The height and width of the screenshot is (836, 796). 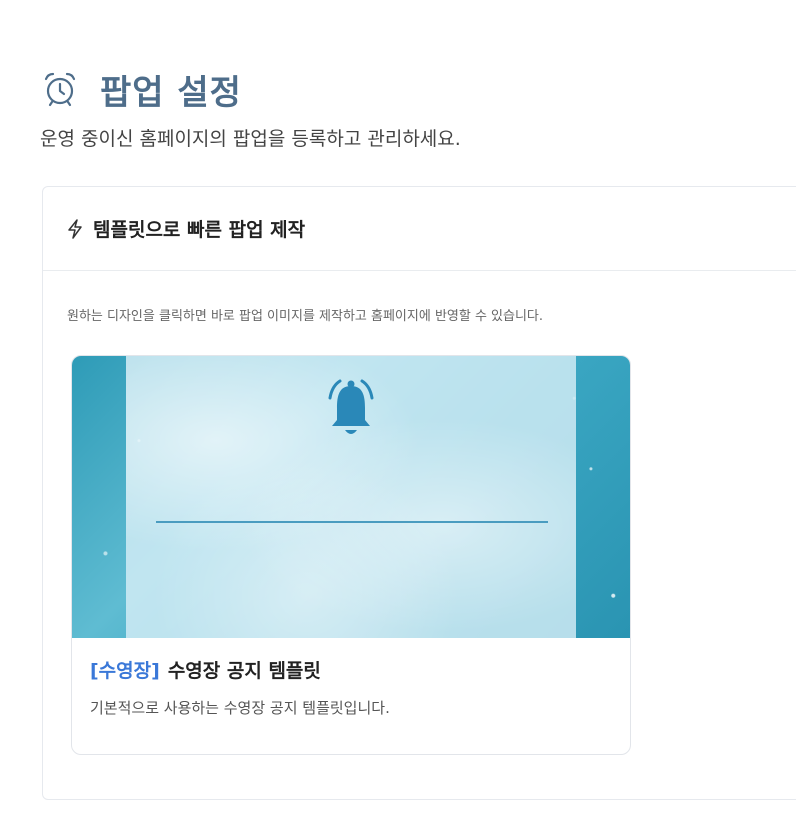 What do you see at coordinates (351, 669) in the screenshot?
I see `template-card-title: [수영장] 수영장 공지 템플릿` at bounding box center [351, 669].